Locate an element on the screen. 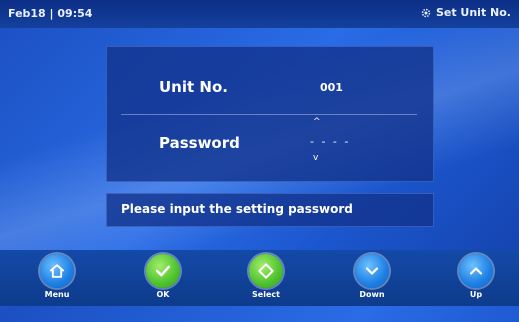 Image resolution: width=519 pixels, height=322 pixels. status-right: Set Unit No. is located at coordinates (465, 12).